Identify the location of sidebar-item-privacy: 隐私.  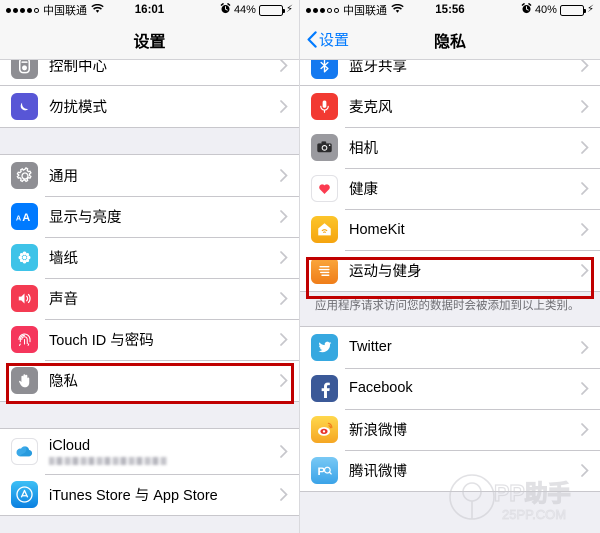
(149, 380).